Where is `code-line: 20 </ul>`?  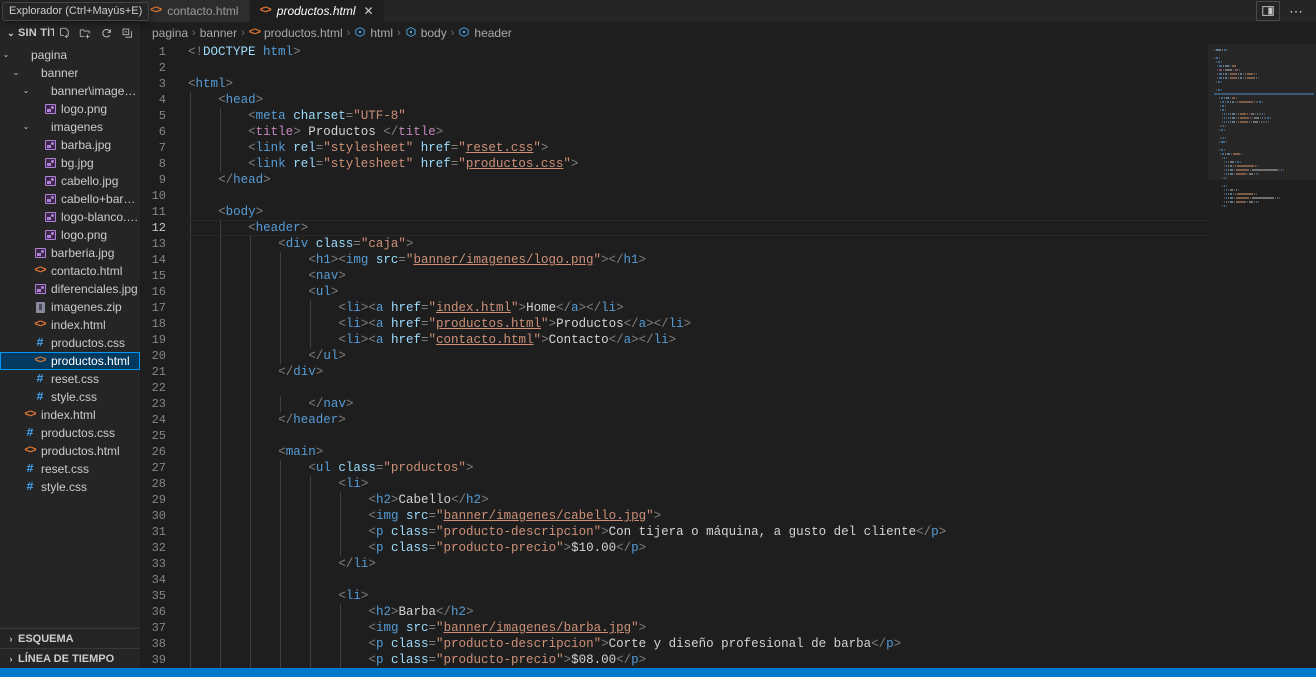
code-line: 20 </ul> is located at coordinates (674, 356).